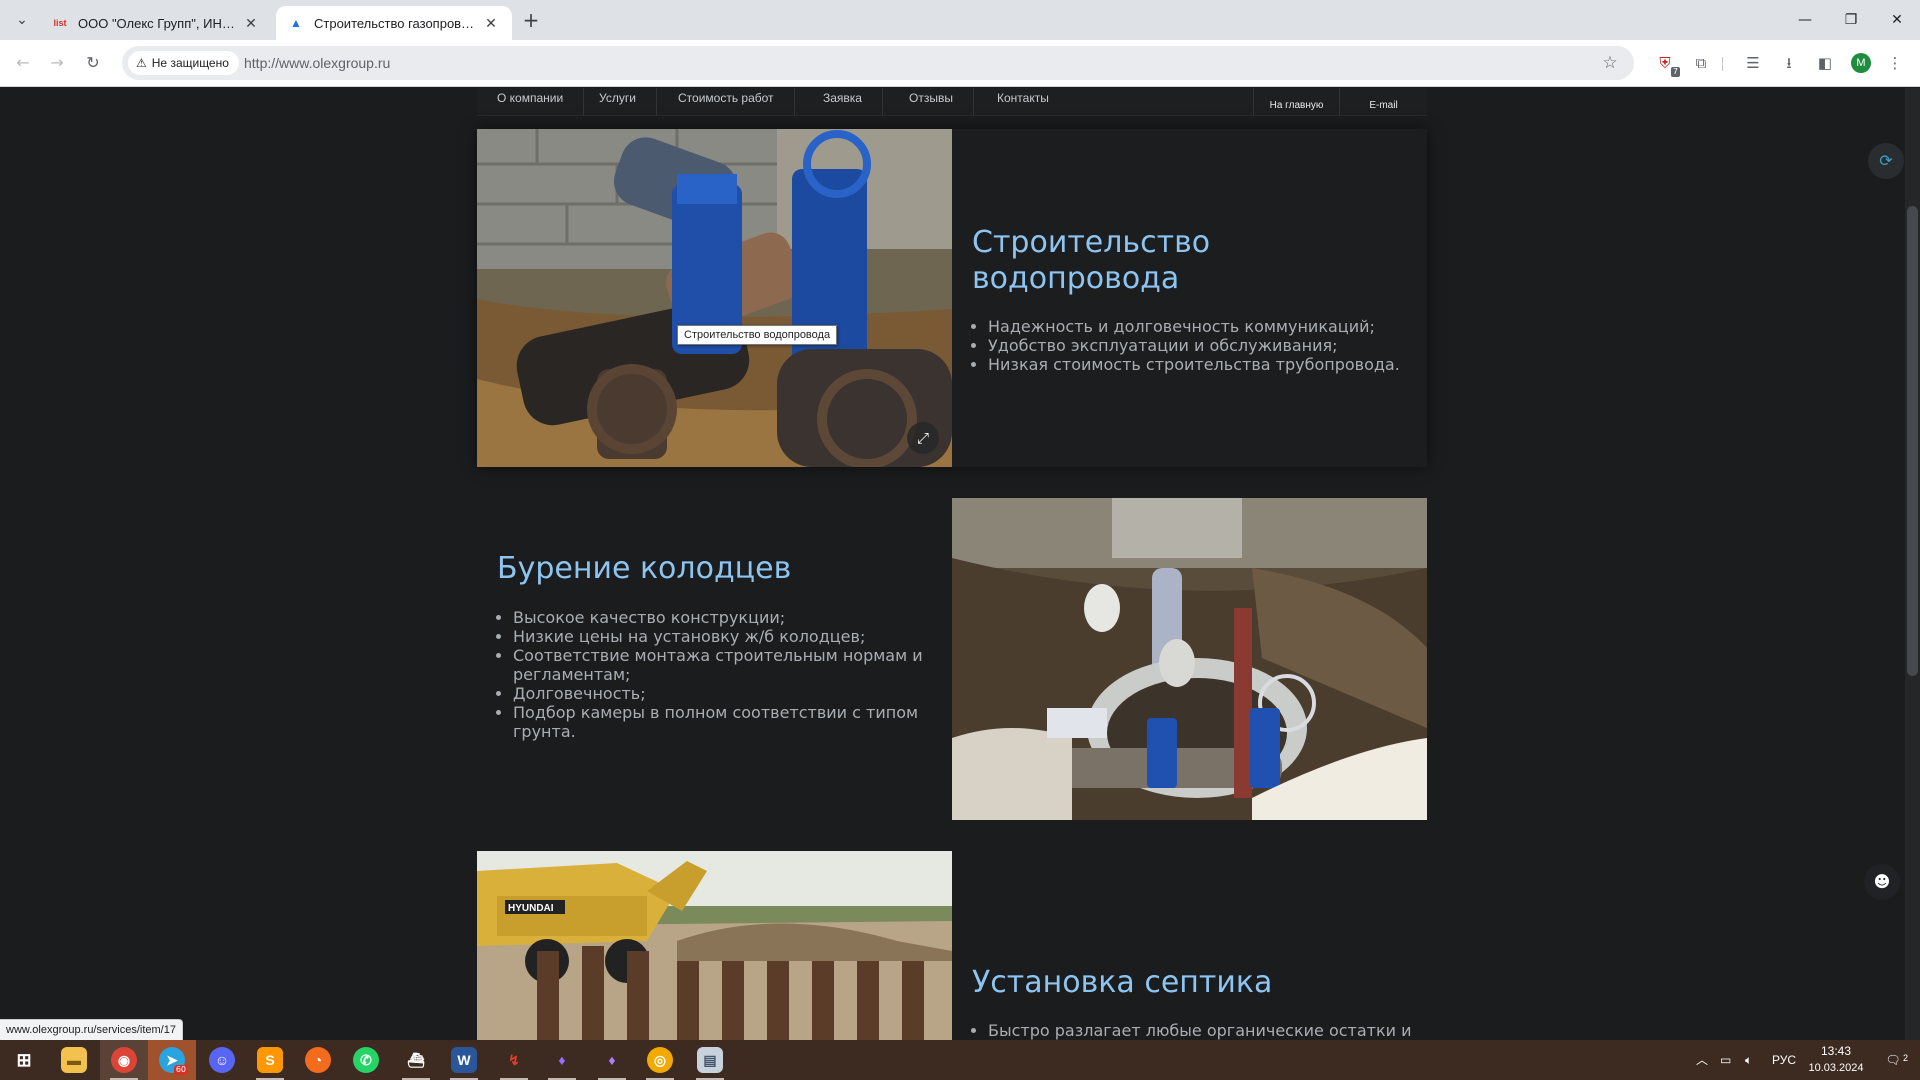 This screenshot has height=1080, width=1920. What do you see at coordinates (1851, 20) in the screenshot?
I see `restore-button: ❐` at bounding box center [1851, 20].